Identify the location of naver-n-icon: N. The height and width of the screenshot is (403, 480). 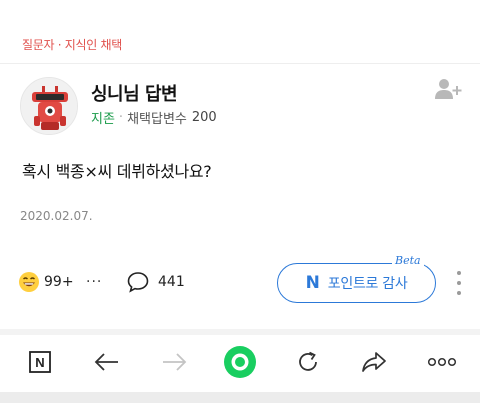
(40, 362).